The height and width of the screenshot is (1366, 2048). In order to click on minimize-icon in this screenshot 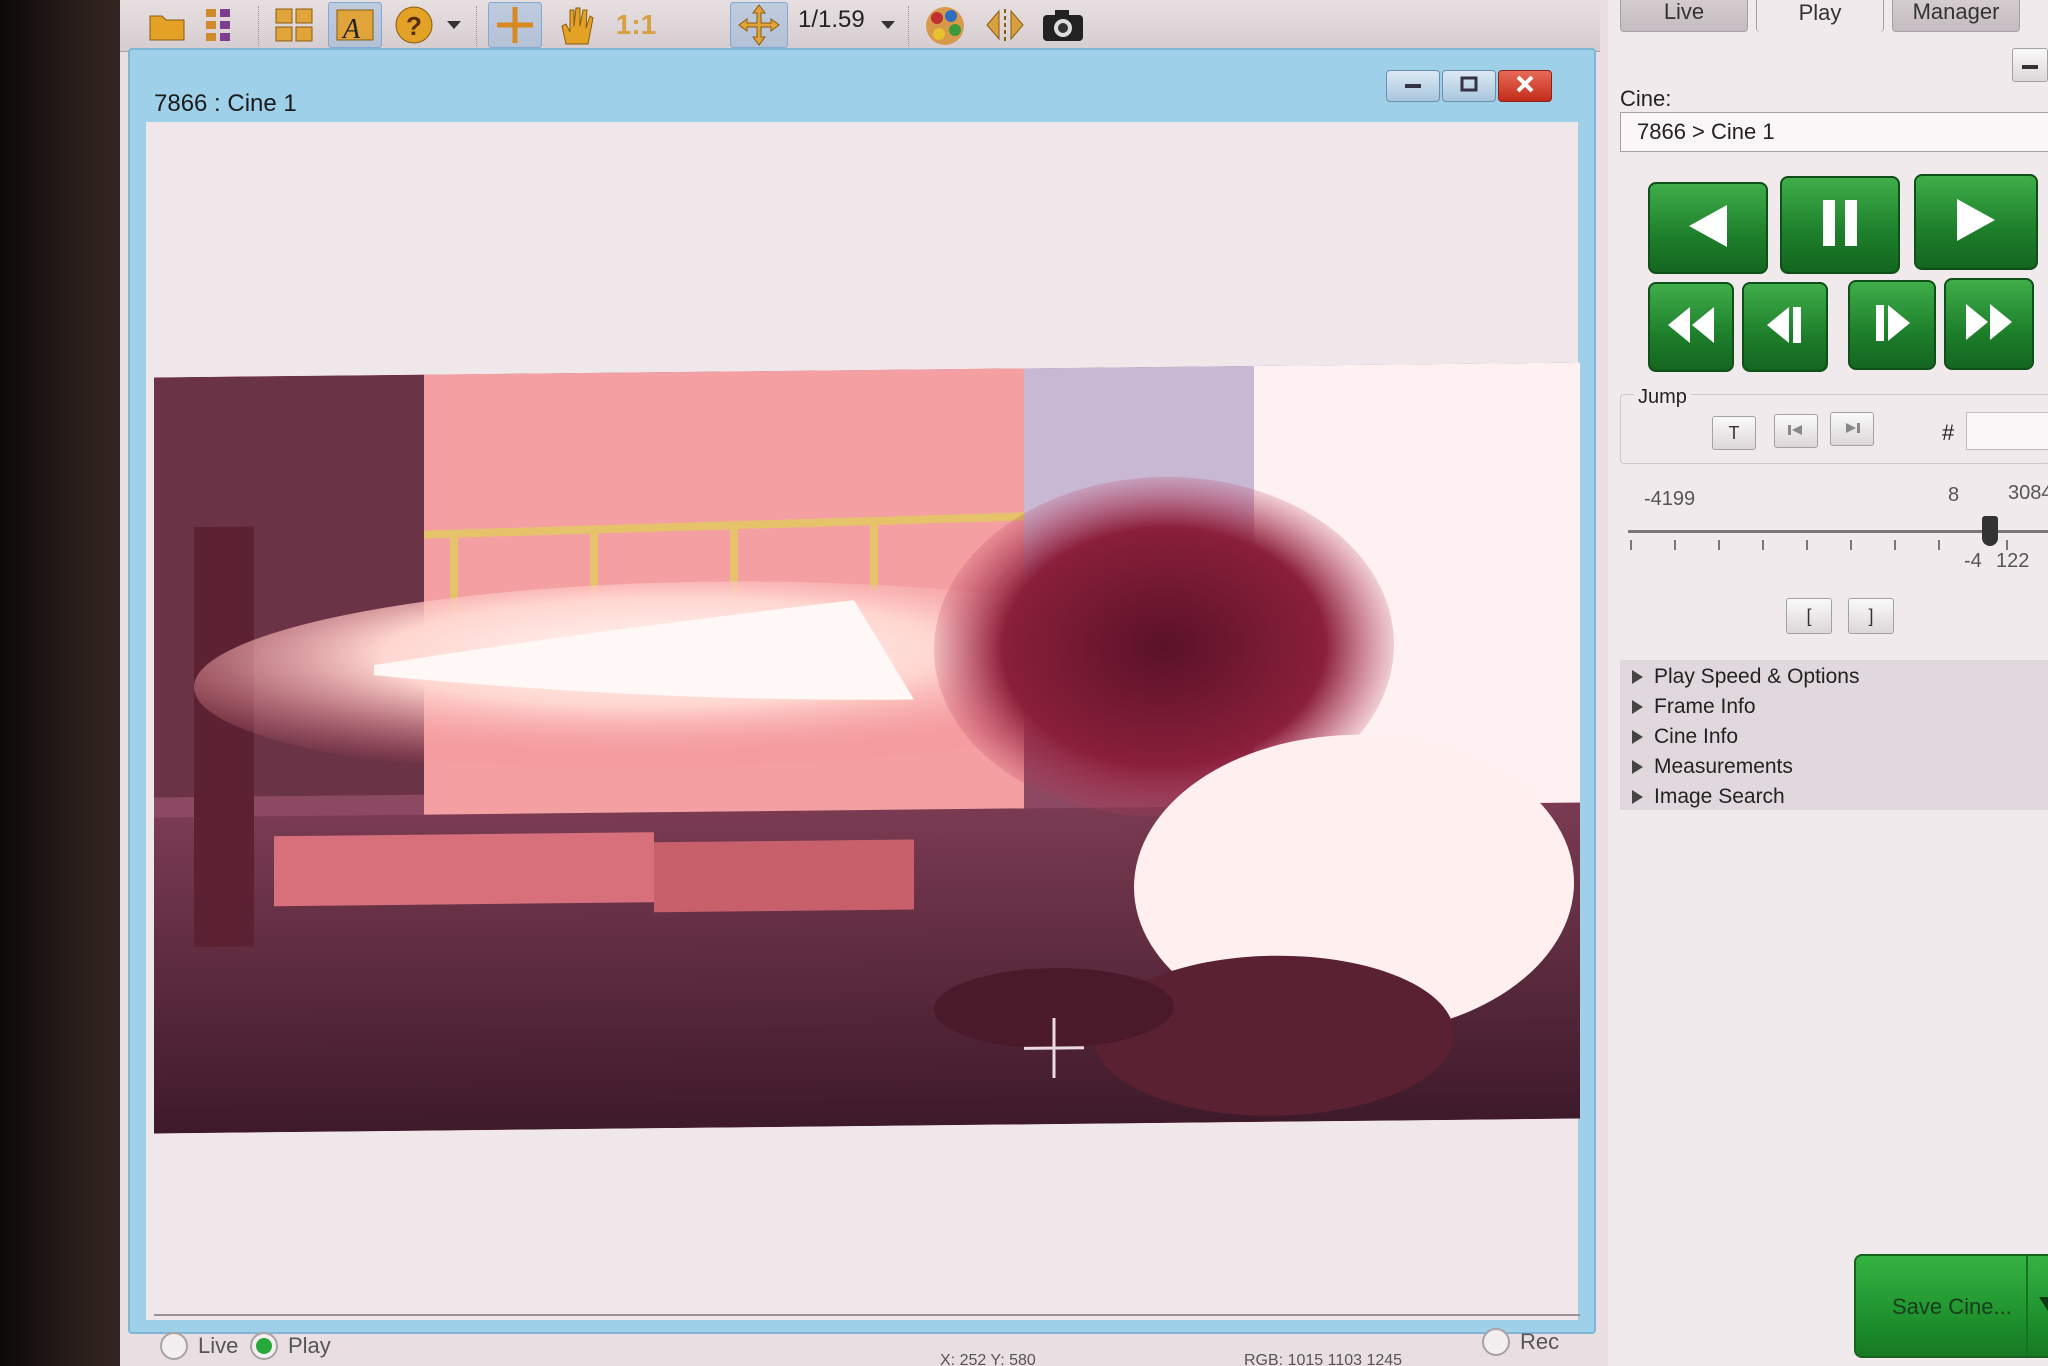, I will do `click(1413, 86)`.